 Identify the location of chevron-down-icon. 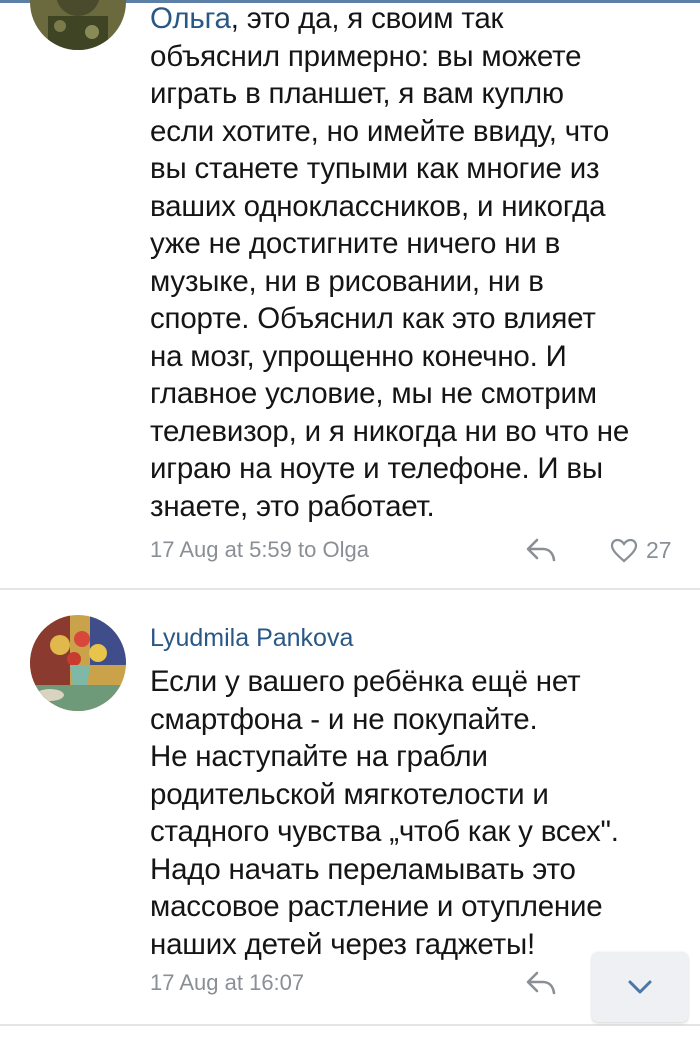
(640, 987).